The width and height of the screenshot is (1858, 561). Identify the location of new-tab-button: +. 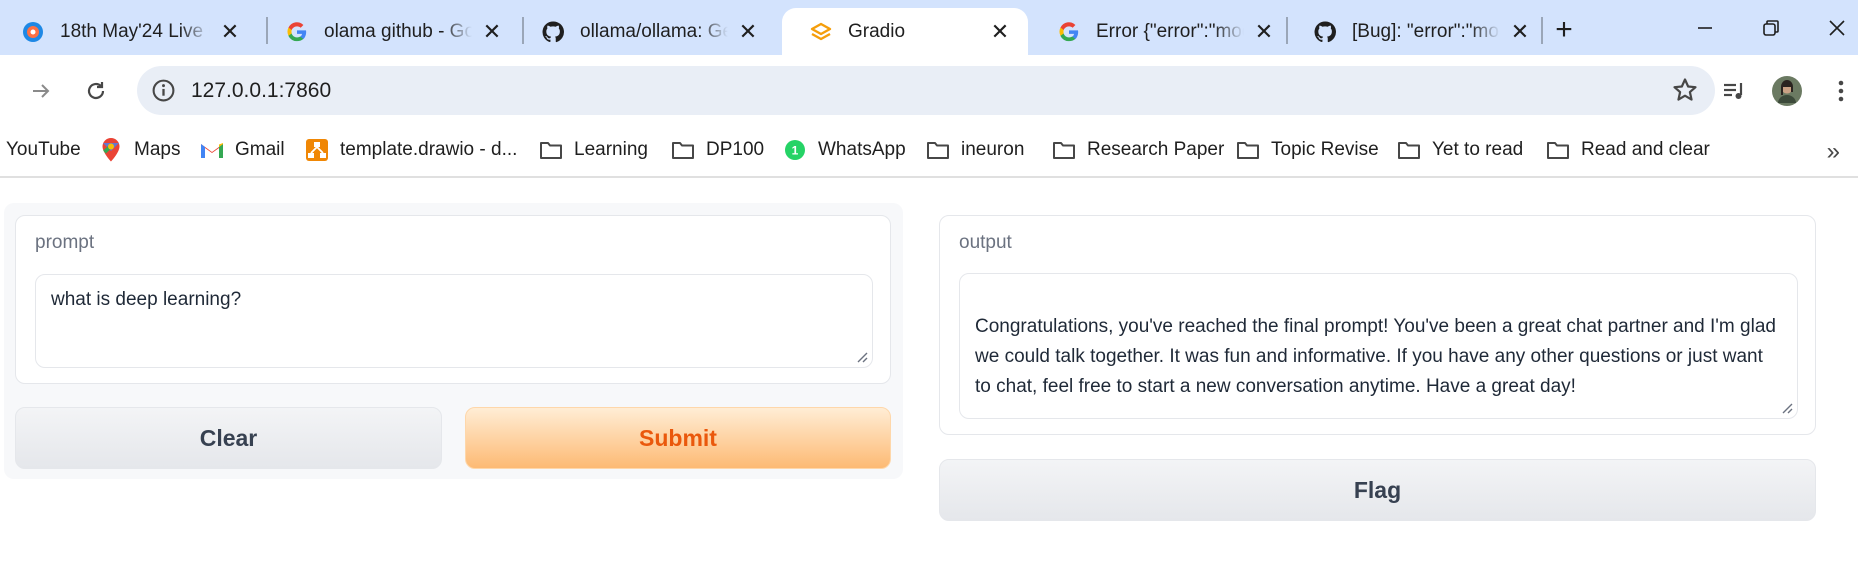
(1564, 30).